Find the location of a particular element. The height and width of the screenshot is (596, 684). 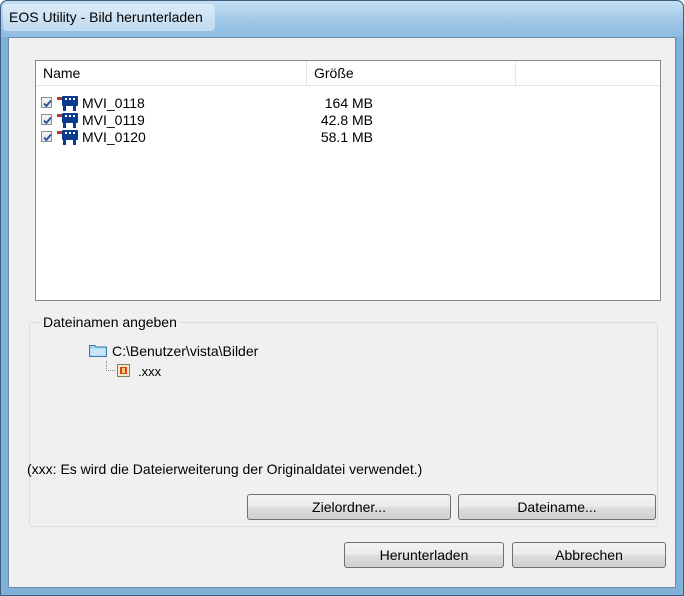

folder-path: C:\Benutzer\vista\Bilder is located at coordinates (185, 351).